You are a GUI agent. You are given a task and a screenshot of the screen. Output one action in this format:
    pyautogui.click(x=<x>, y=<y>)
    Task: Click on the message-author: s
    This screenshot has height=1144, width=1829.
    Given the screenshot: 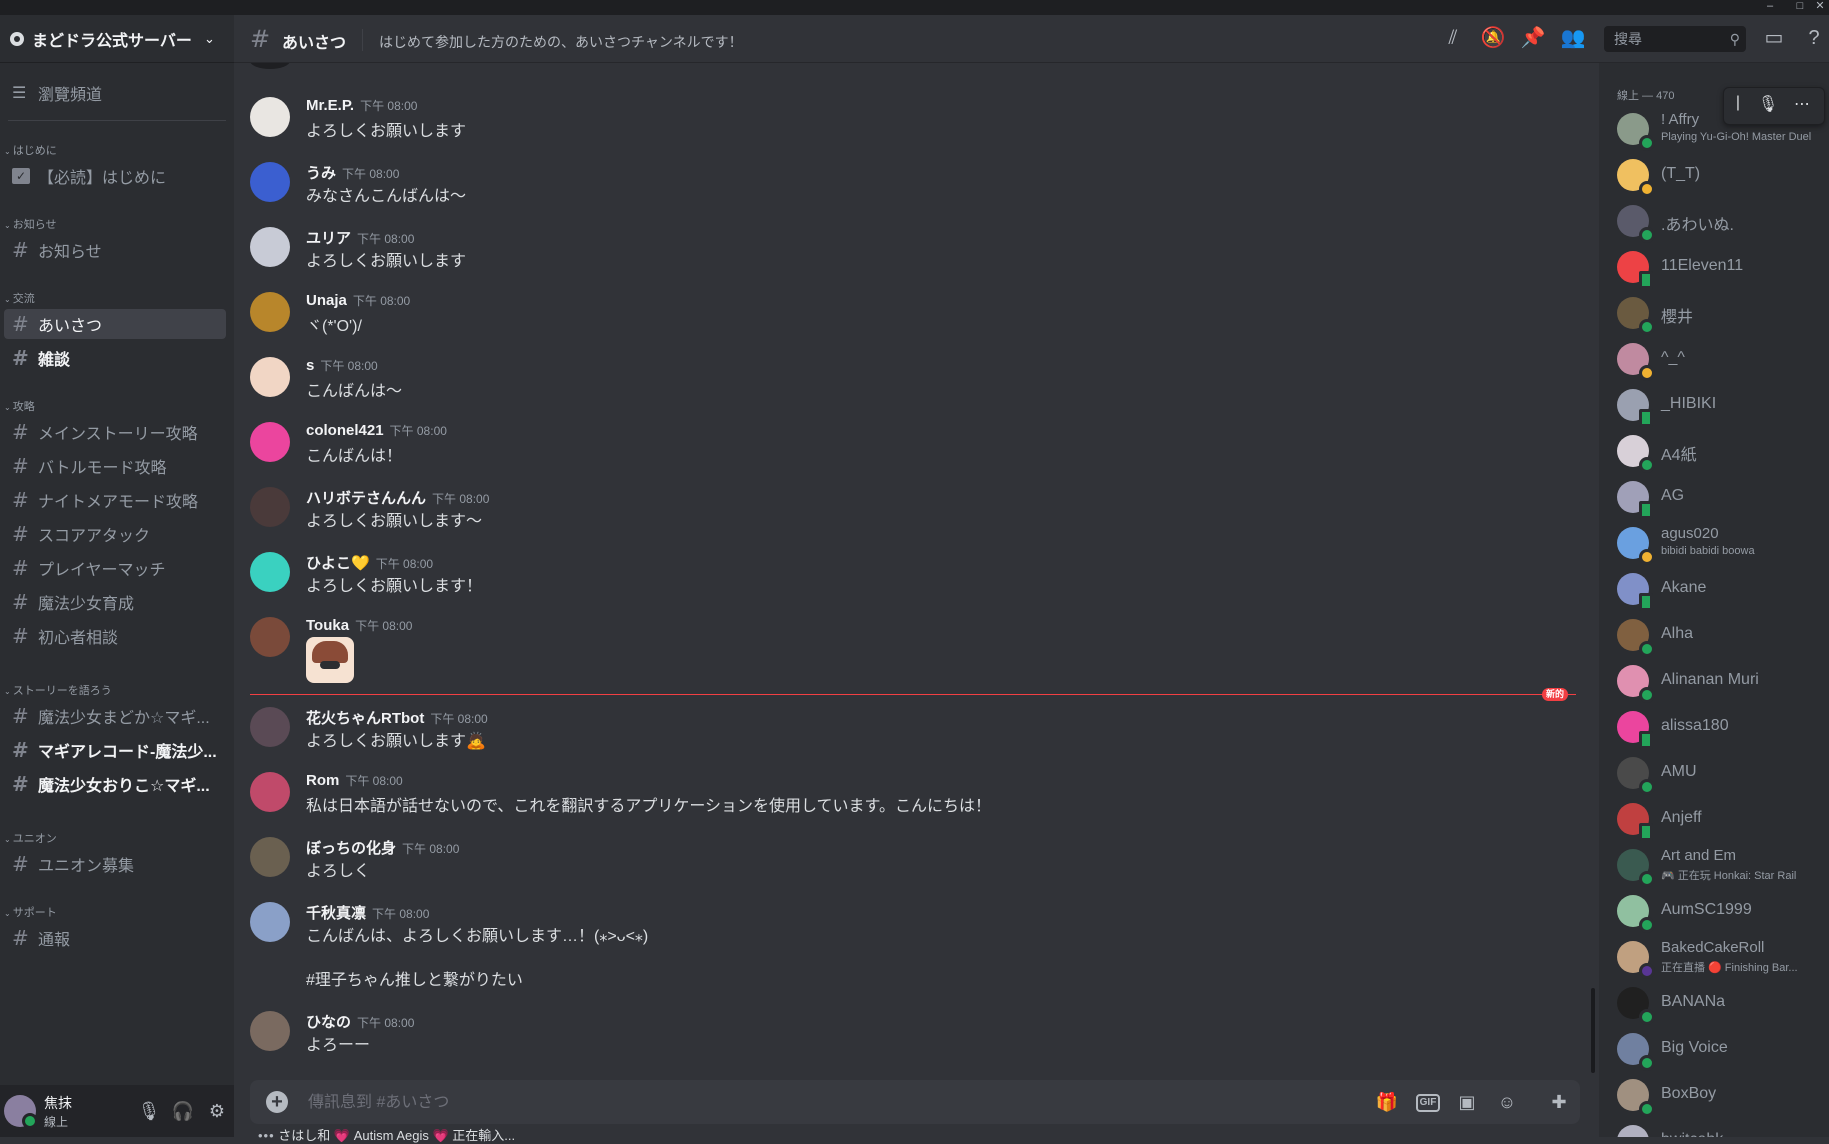 What is the action you would take?
    pyautogui.click(x=310, y=365)
    